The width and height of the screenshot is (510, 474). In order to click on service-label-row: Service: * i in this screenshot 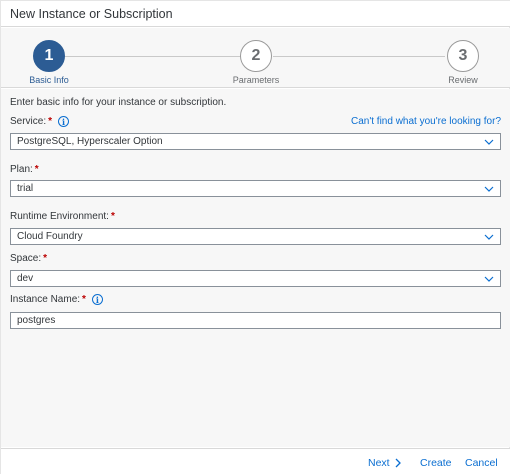, I will do `click(40, 121)`.